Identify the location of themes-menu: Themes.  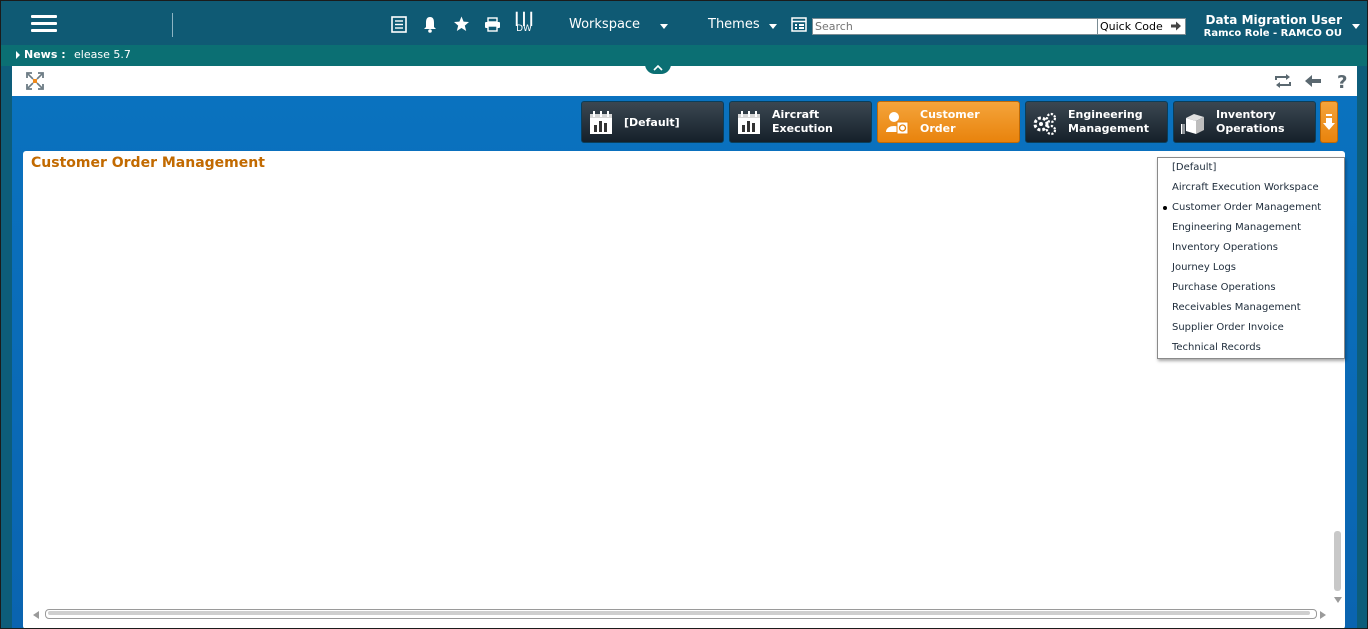
(734, 24).